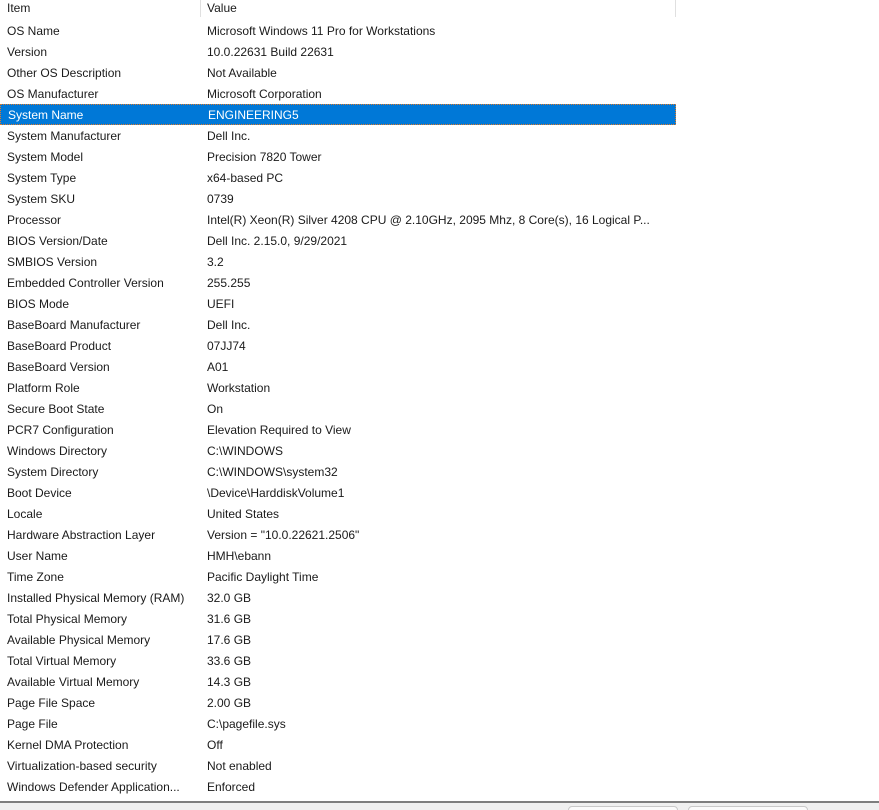 This screenshot has width=879, height=810. I want to click on listview-header: Item Value, so click(439, 10).